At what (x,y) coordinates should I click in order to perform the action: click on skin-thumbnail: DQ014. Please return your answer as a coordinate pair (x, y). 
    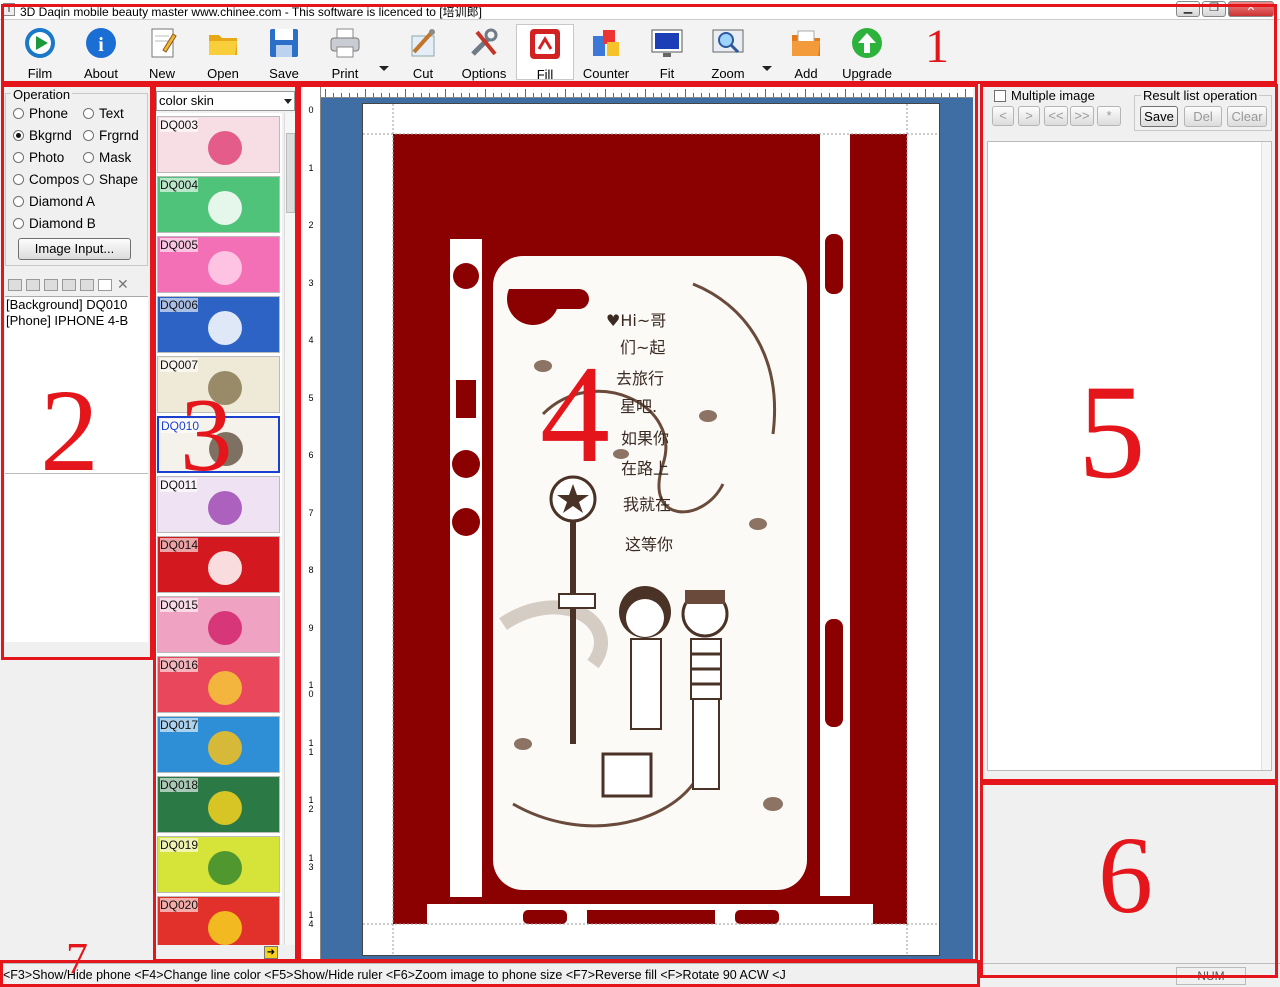
    Looking at the image, I should click on (218, 564).